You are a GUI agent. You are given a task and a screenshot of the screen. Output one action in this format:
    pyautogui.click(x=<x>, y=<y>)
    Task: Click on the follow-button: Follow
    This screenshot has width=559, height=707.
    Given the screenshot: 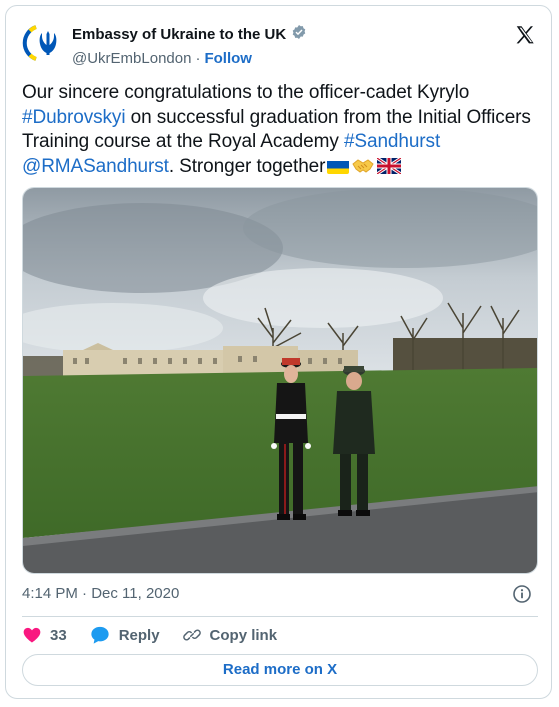 What is the action you would take?
    pyautogui.click(x=228, y=59)
    